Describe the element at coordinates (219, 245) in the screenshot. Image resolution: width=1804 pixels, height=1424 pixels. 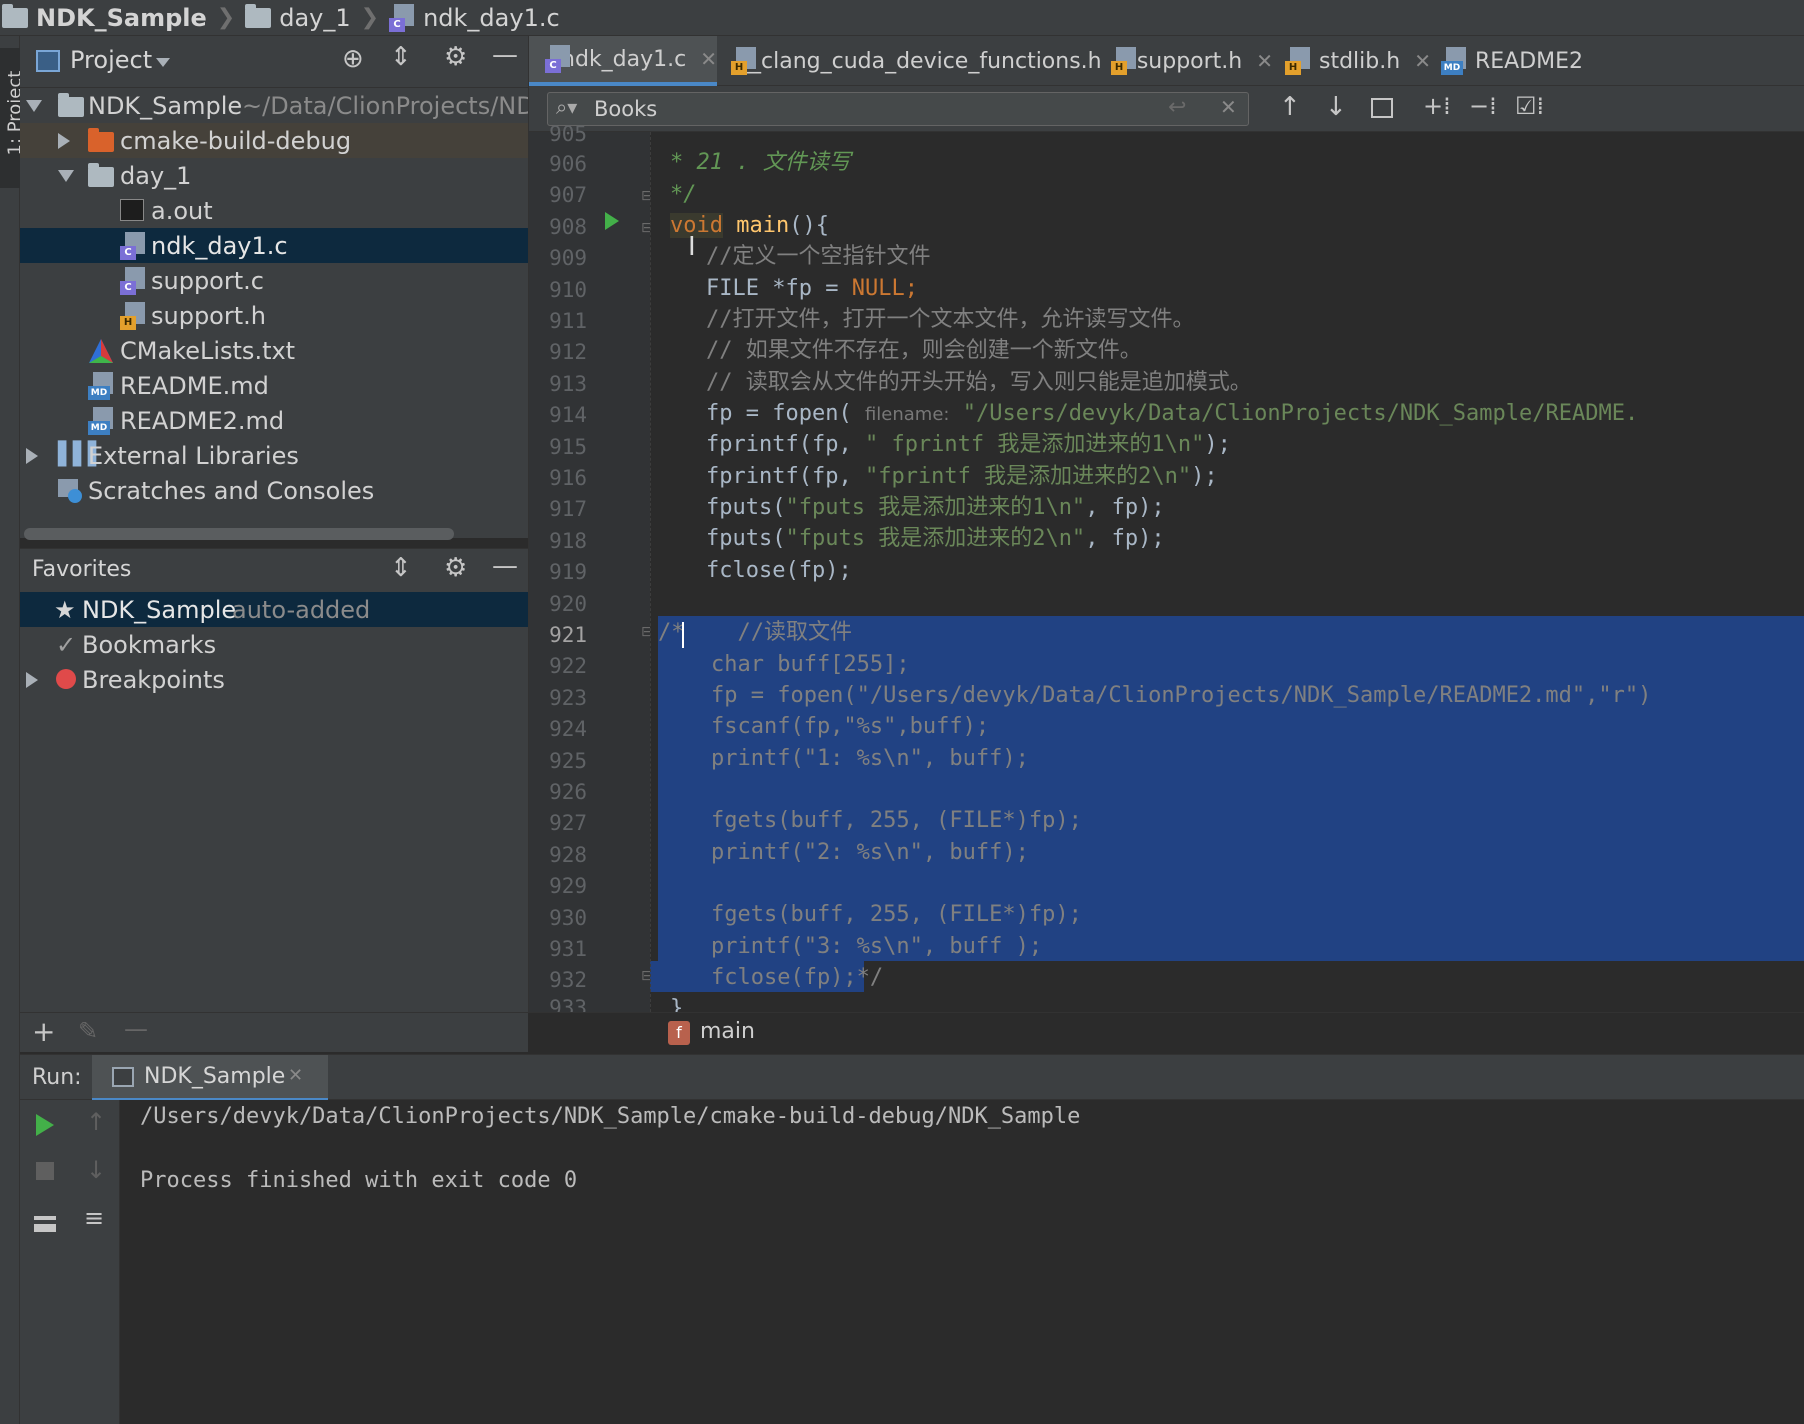
I see `tree-item-label: ndk_day1.c` at that location.